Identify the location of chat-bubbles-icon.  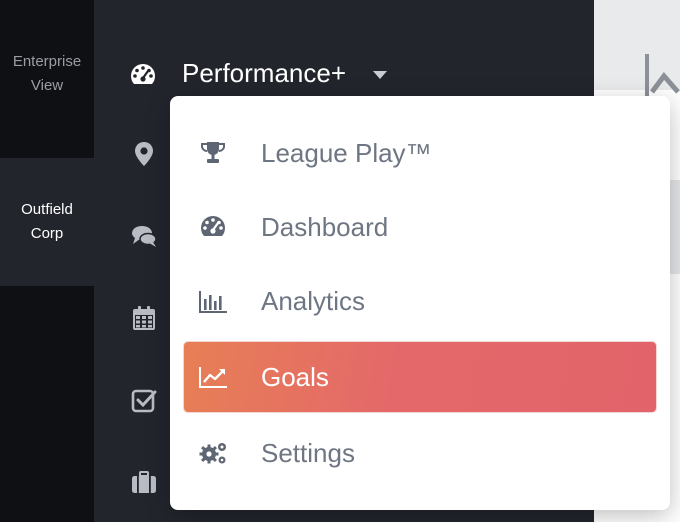
(144, 236).